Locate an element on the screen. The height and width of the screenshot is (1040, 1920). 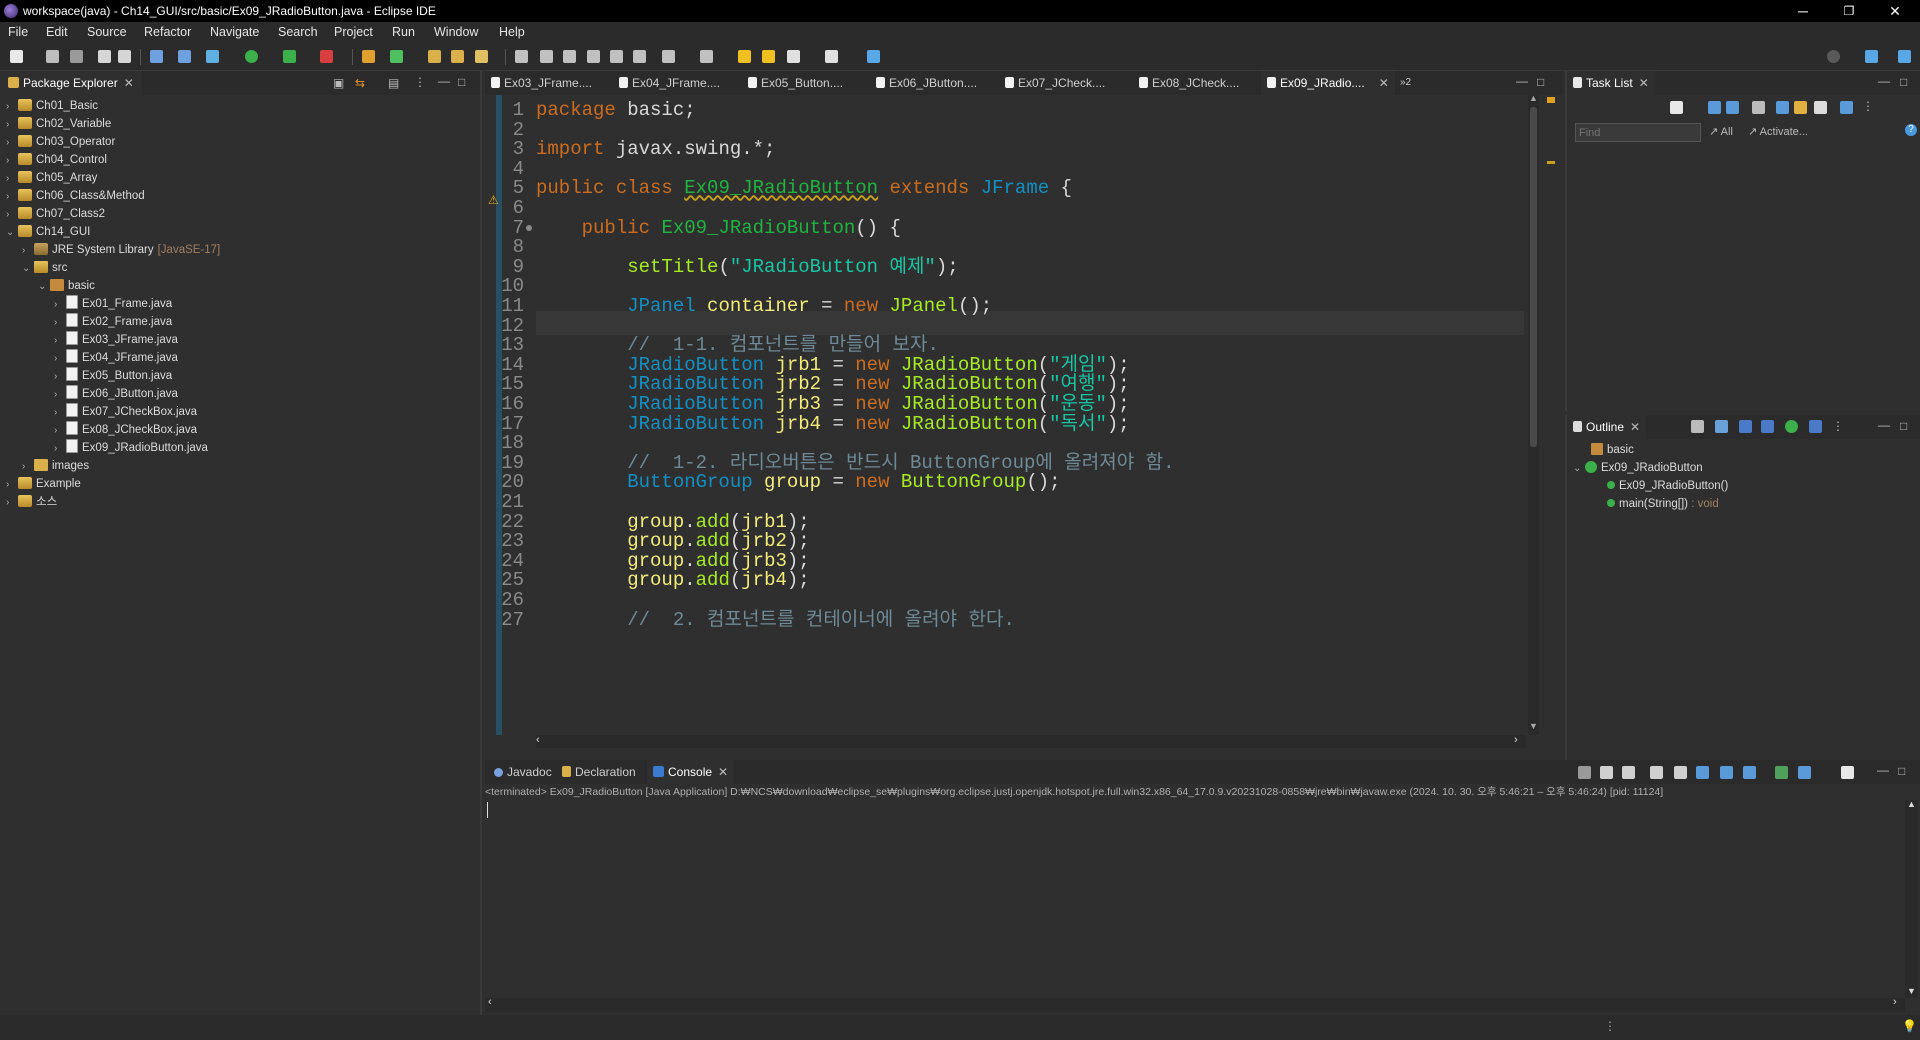
run-icon is located at coordinates (251, 56).